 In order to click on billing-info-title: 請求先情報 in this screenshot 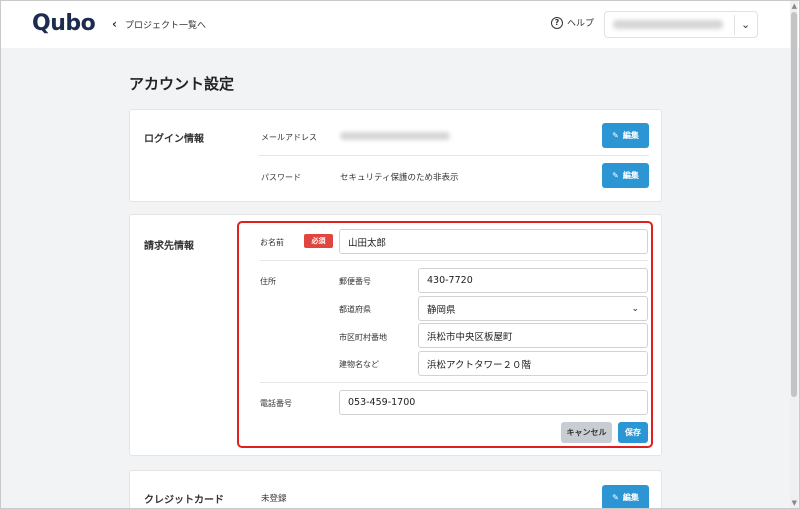, I will do `click(169, 246)`.